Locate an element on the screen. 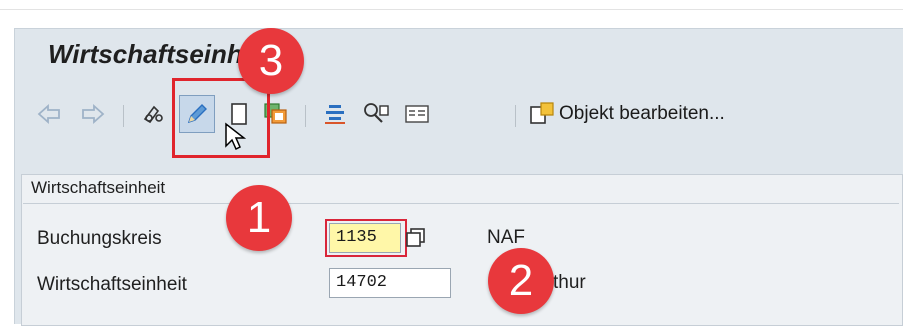  display-button is located at coordinates (155, 114).